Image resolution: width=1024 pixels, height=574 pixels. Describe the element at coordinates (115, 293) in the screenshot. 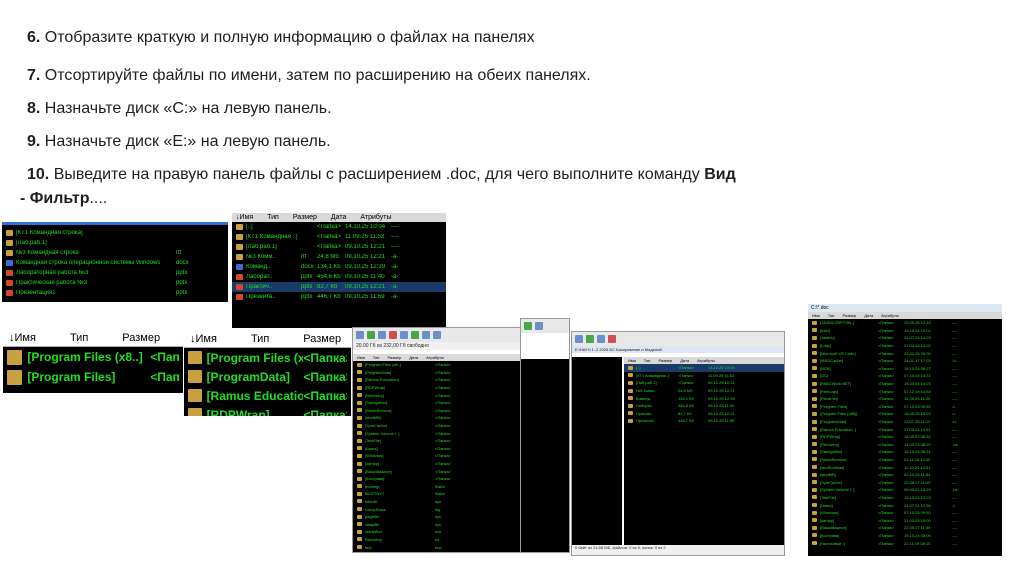

I see `list-item: Презентация1 pptx` at that location.